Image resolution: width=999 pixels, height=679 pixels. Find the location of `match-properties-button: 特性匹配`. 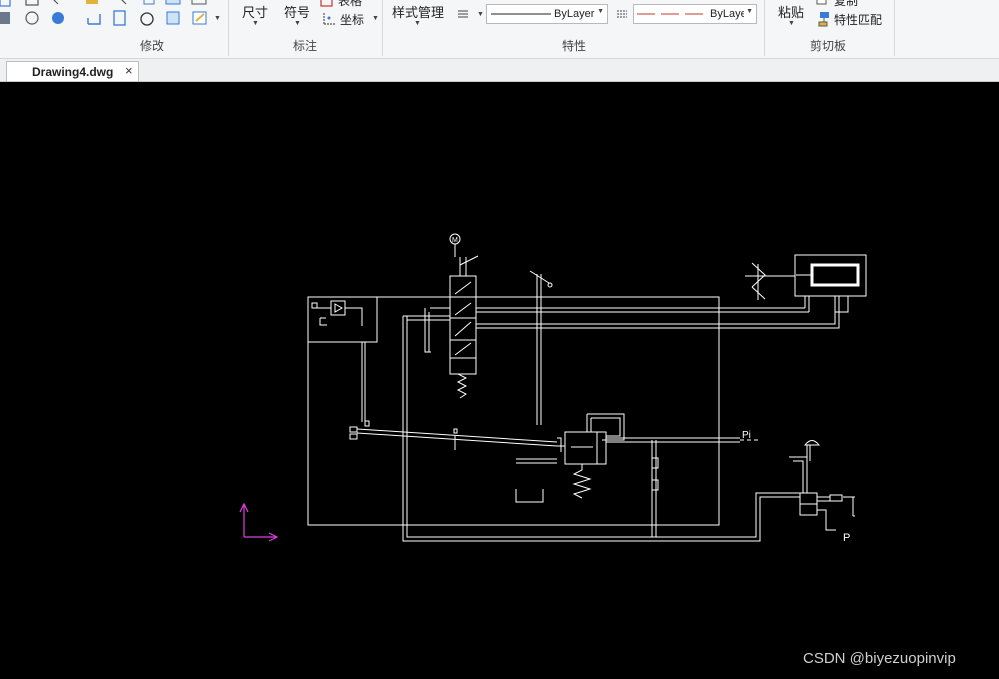

match-properties-button: 特性匹配 is located at coordinates (858, 19).